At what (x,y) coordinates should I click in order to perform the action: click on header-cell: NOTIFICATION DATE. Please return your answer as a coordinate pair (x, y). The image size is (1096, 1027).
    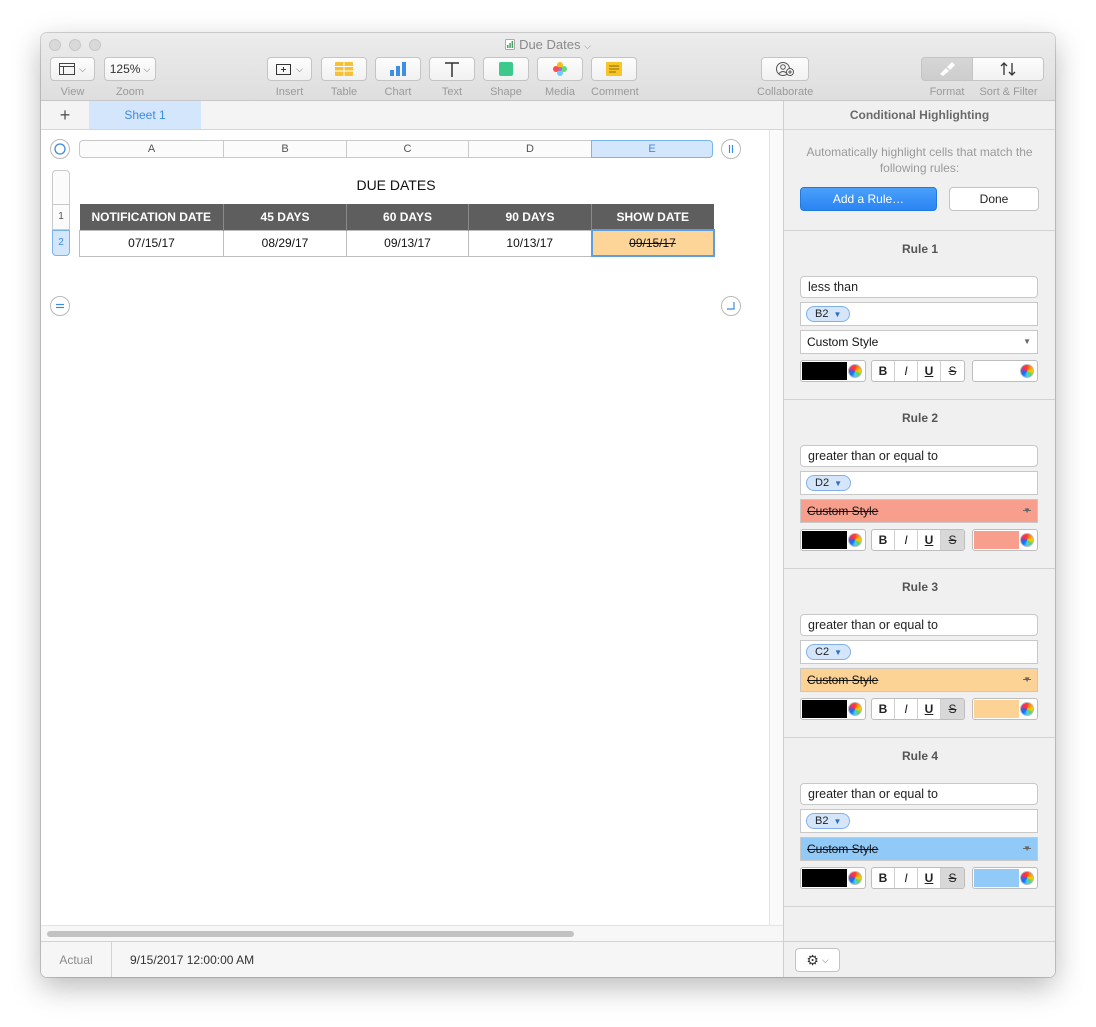
    Looking at the image, I should click on (151, 217).